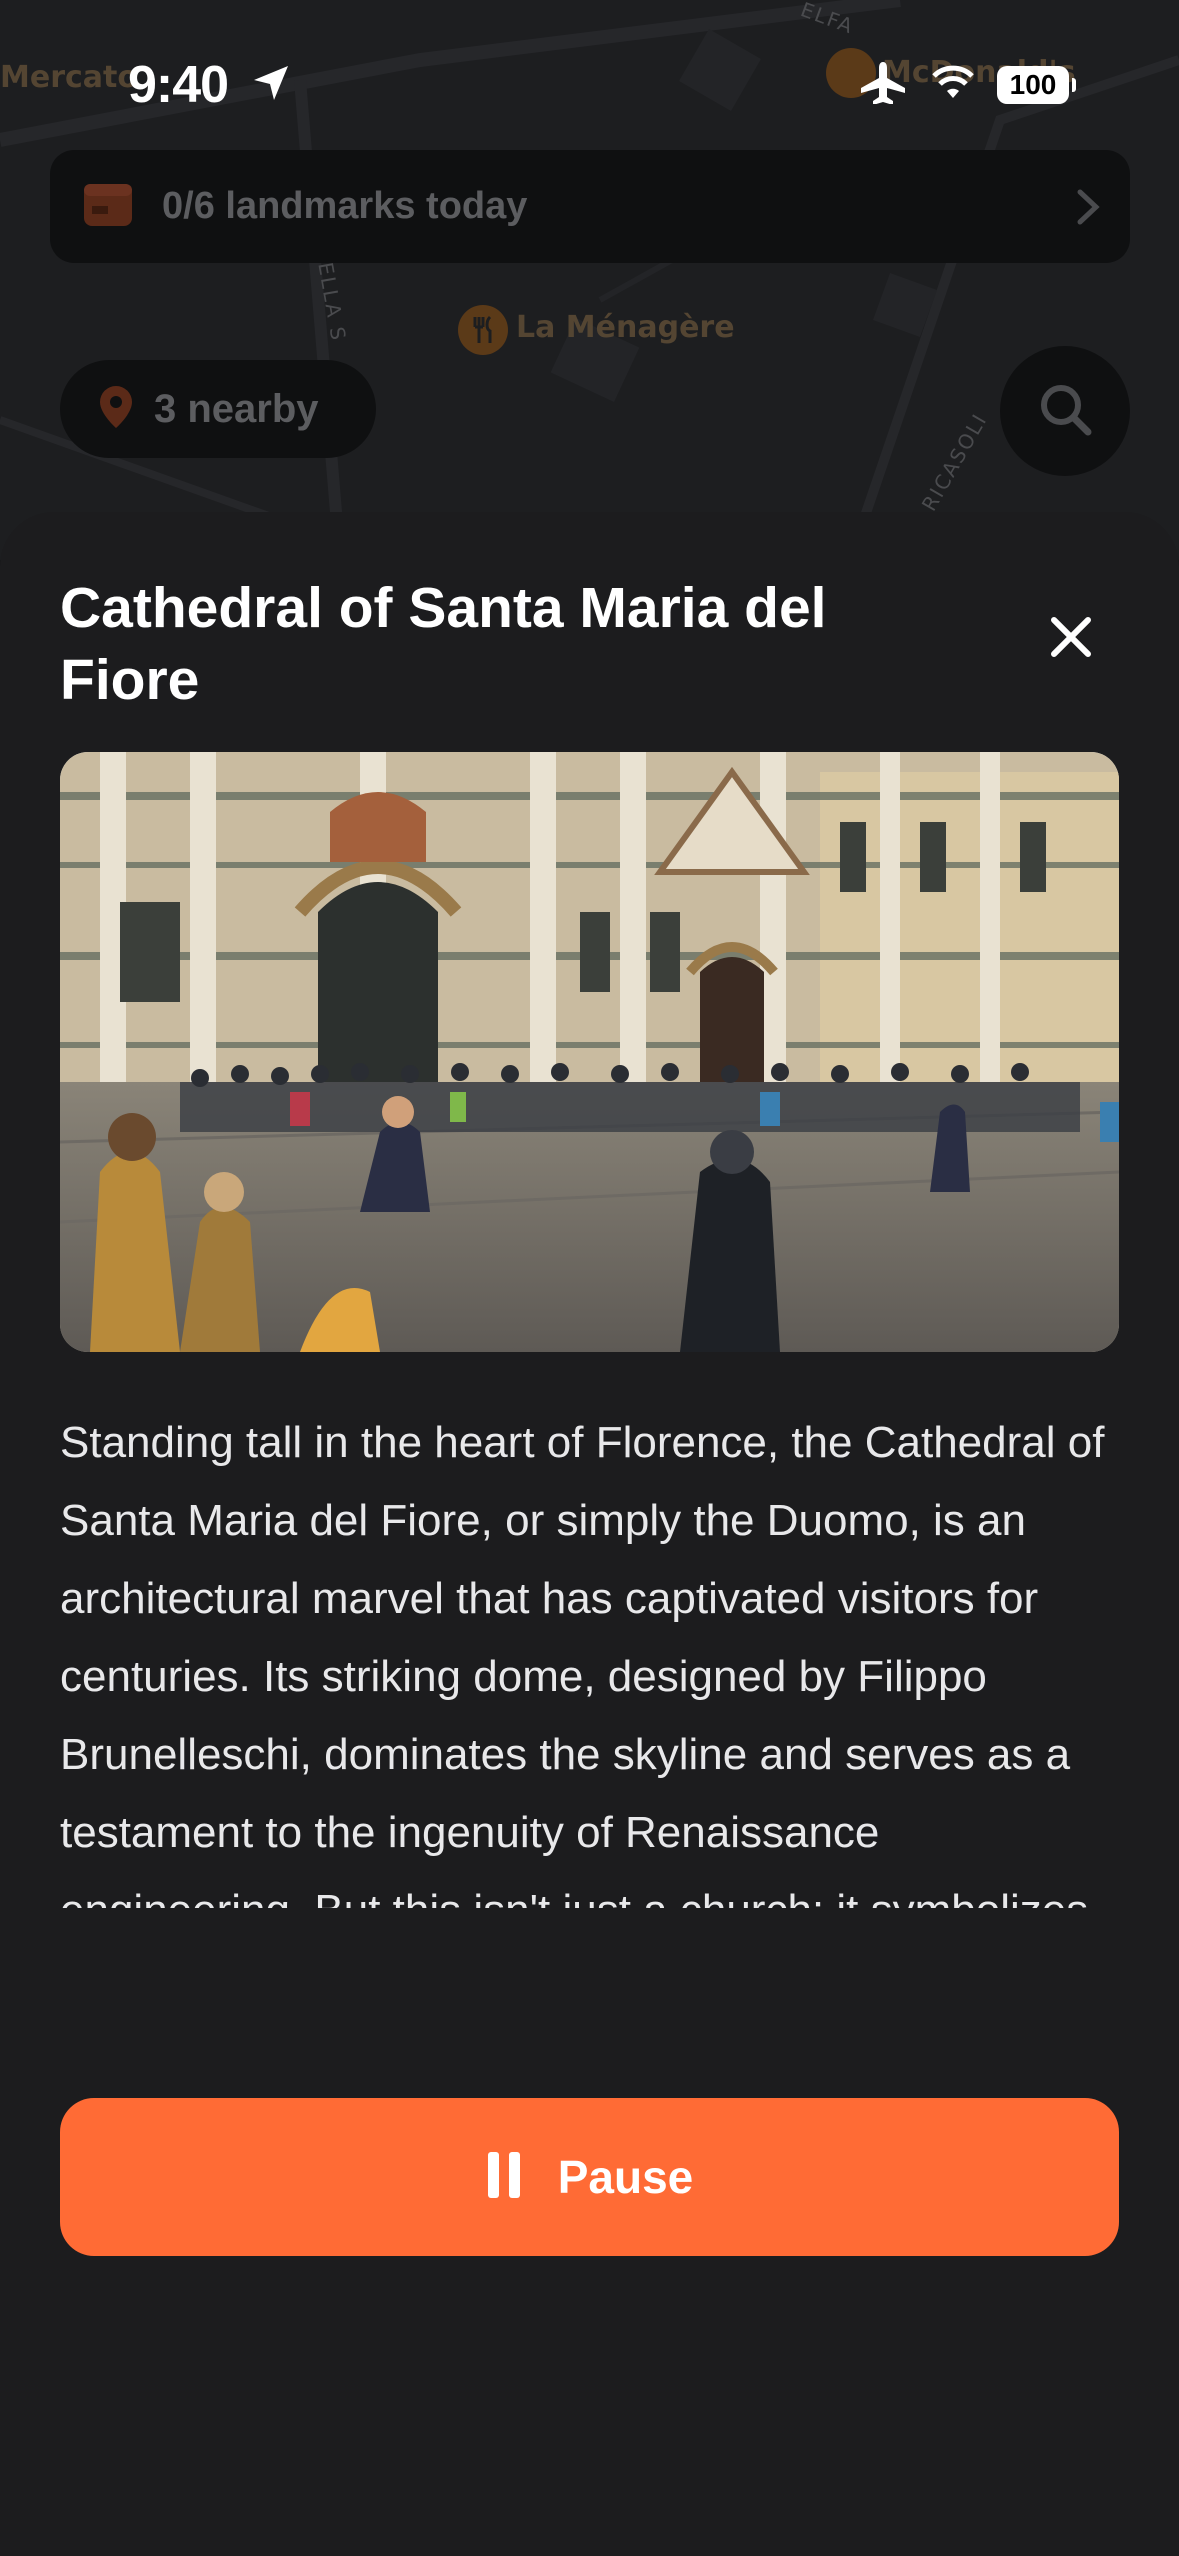  I want to click on close-icon, so click(1071, 639).